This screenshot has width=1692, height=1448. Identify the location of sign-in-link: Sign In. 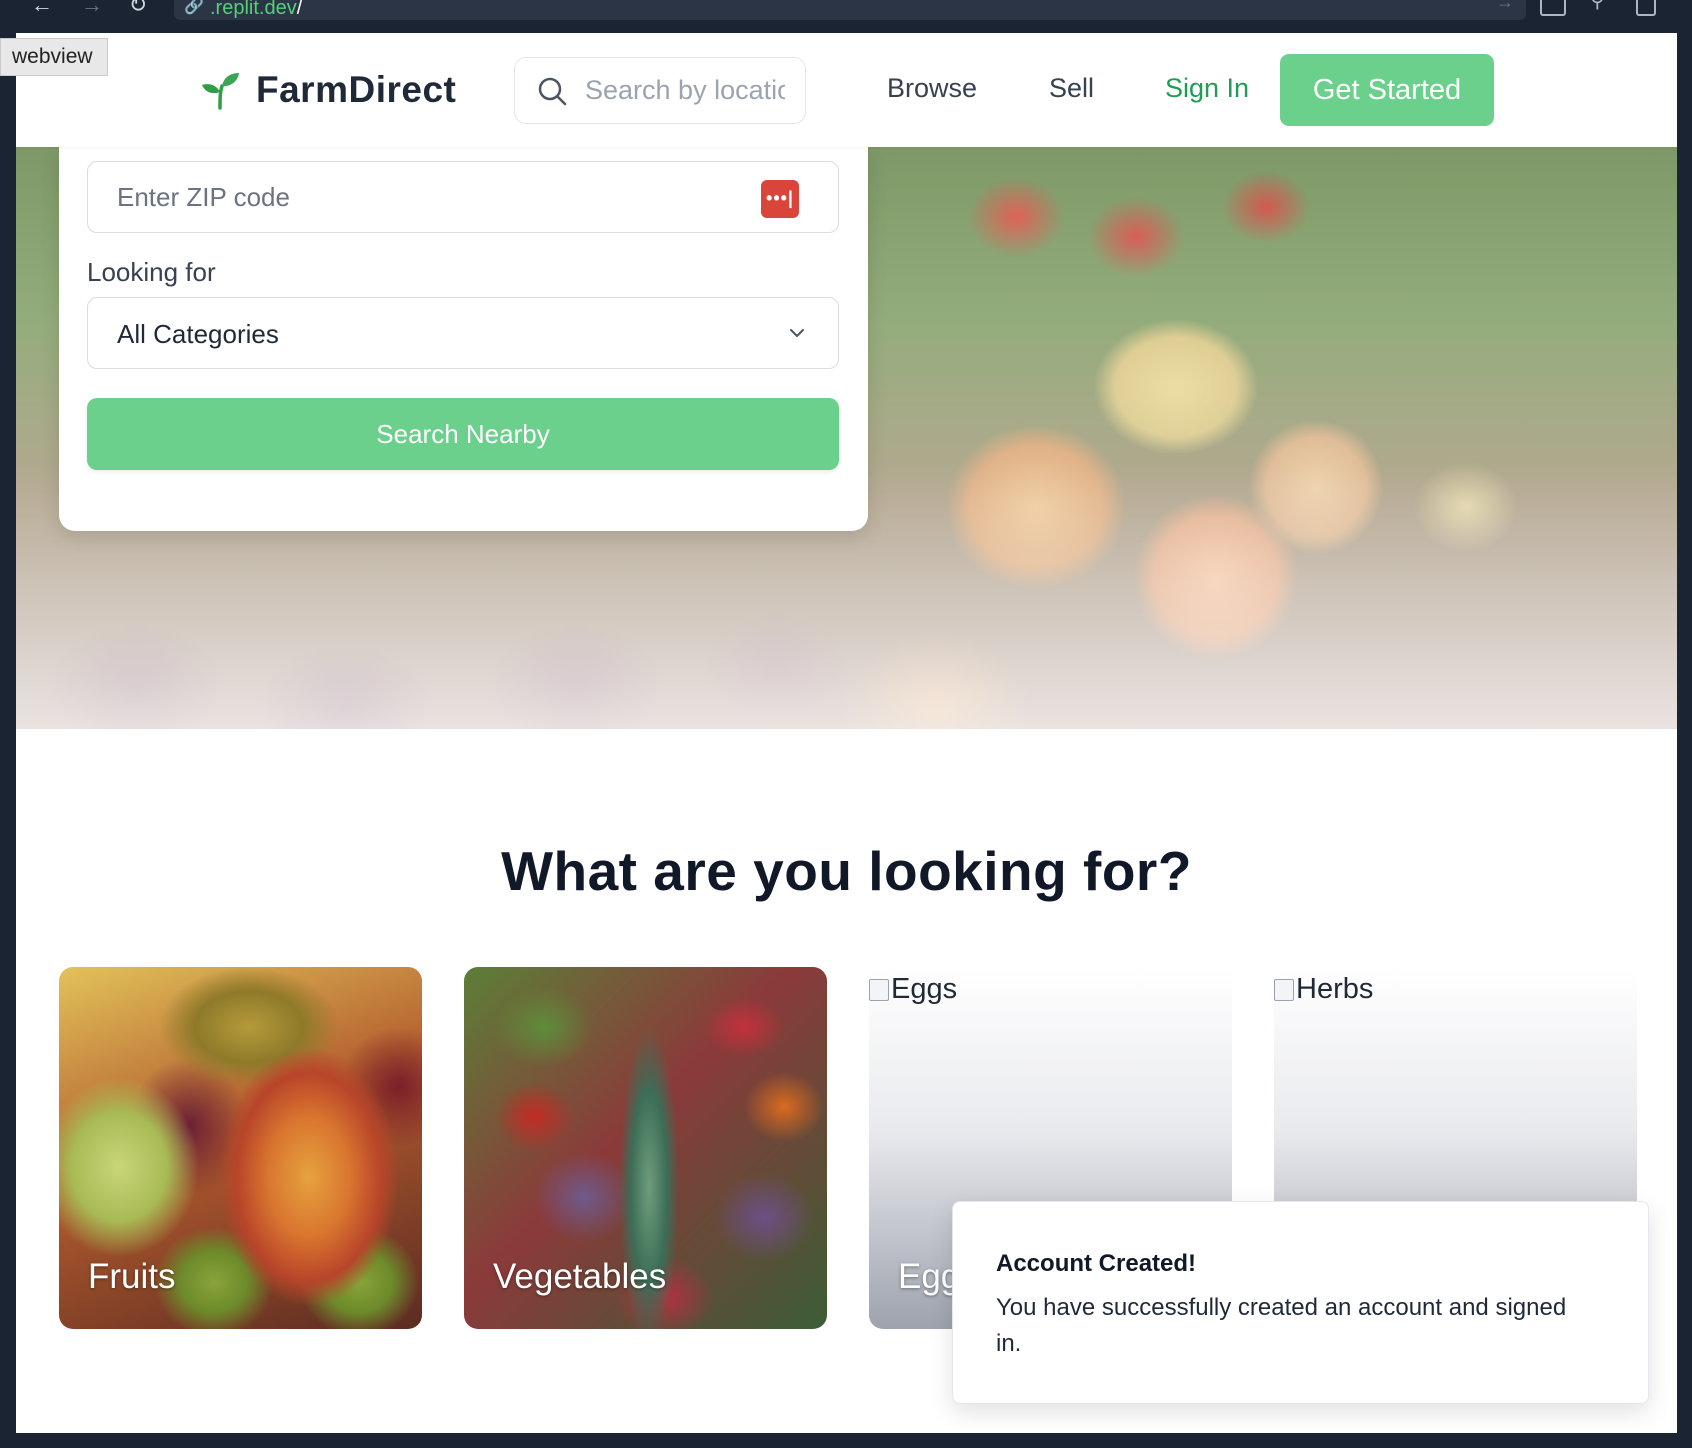
(1207, 88).